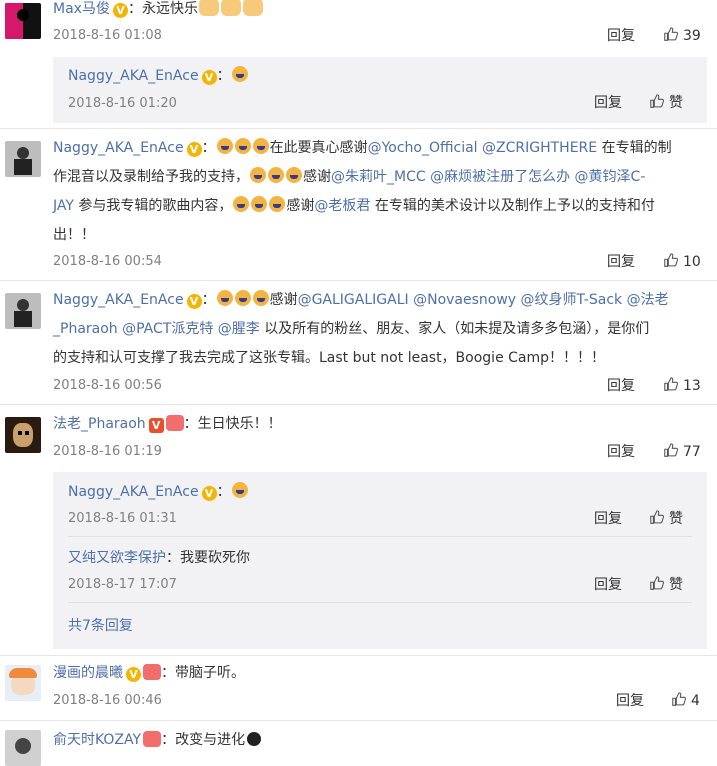 The image size is (717, 766). I want to click on like-button: 4, so click(685, 701).